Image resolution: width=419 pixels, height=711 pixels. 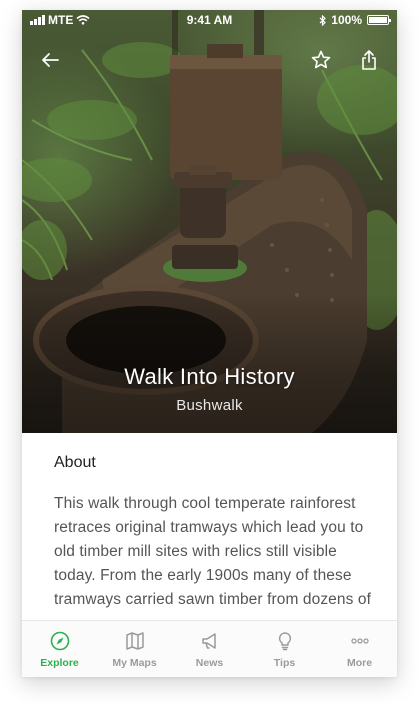 I want to click on tab-label: News, so click(x=209, y=663).